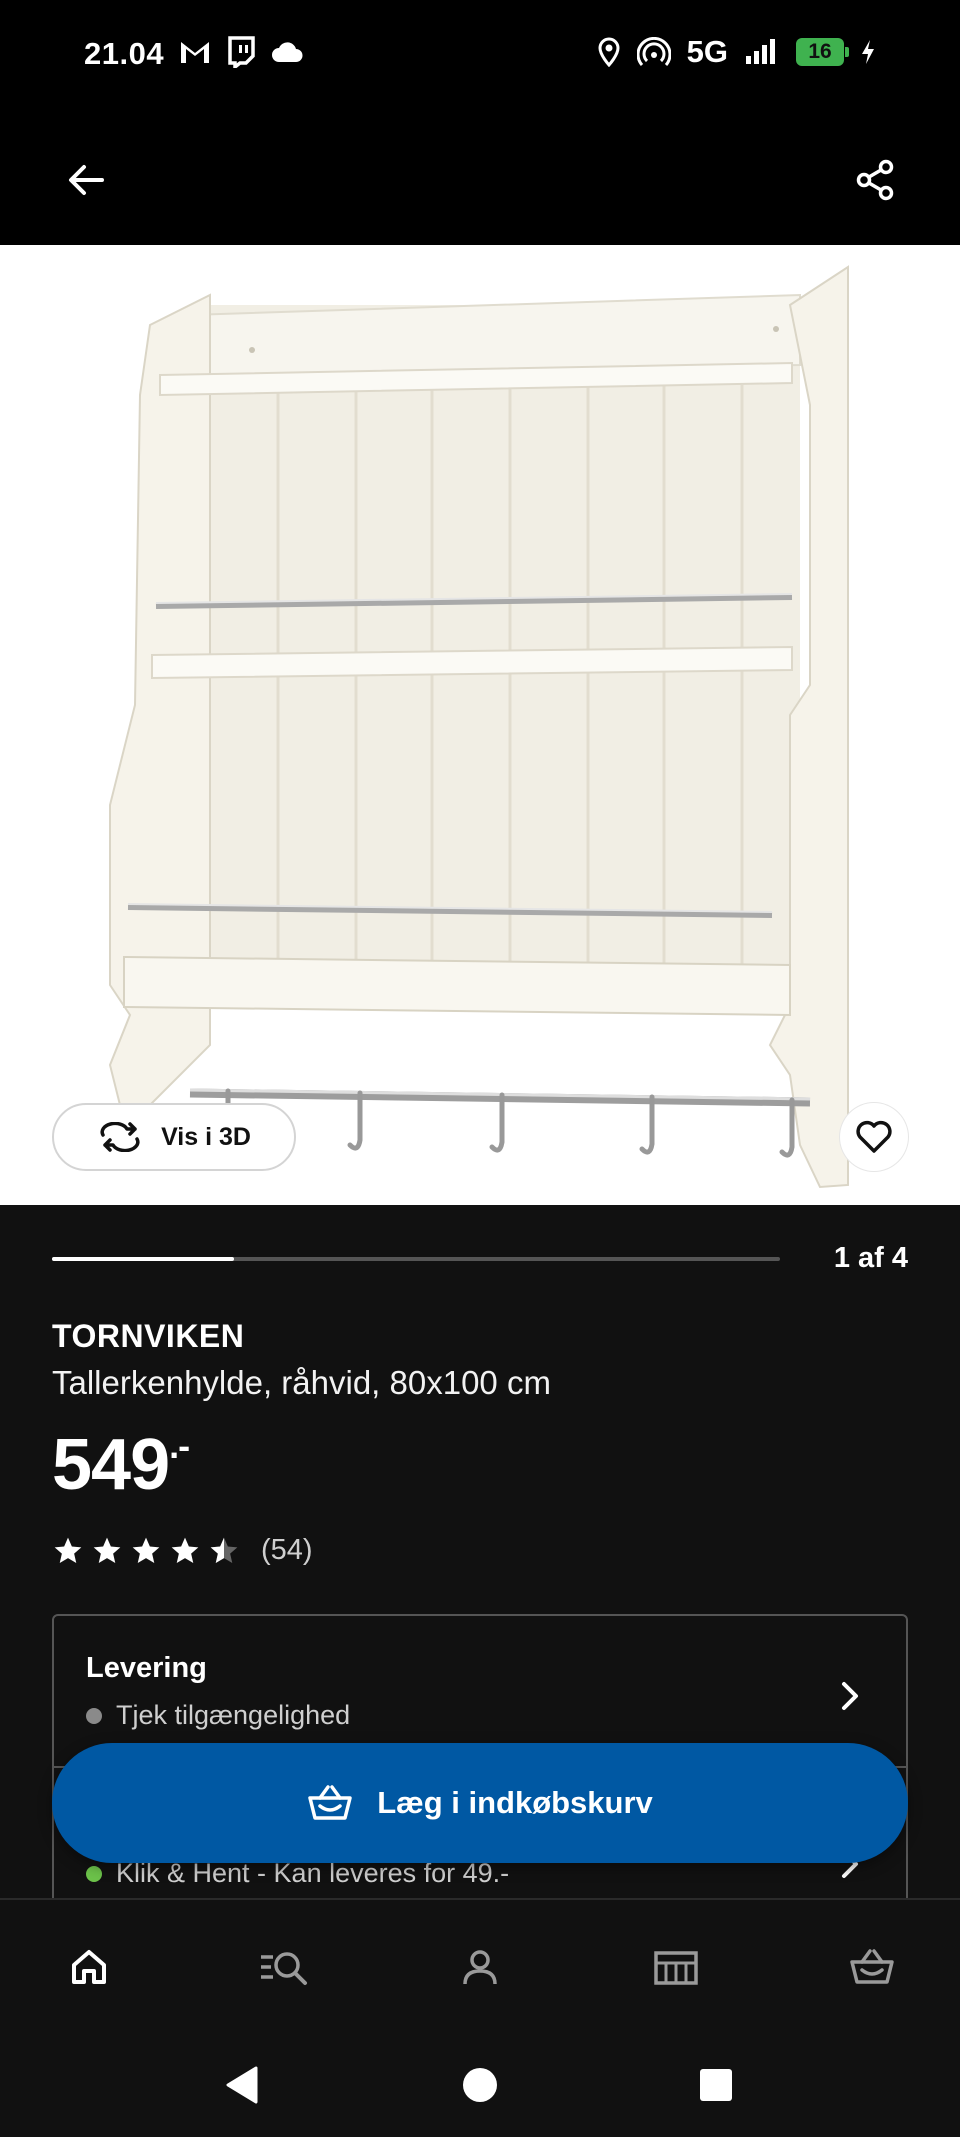 Image resolution: width=960 pixels, height=2137 pixels. I want to click on favorite-button, so click(874, 1137).